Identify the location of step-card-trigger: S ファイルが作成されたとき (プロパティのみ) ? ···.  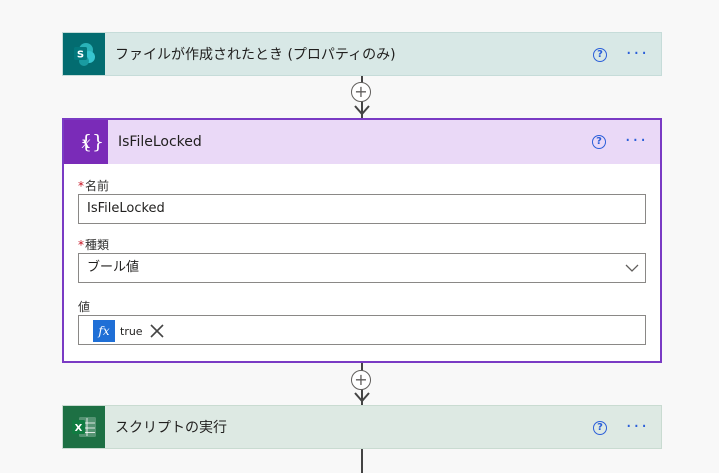
(362, 54).